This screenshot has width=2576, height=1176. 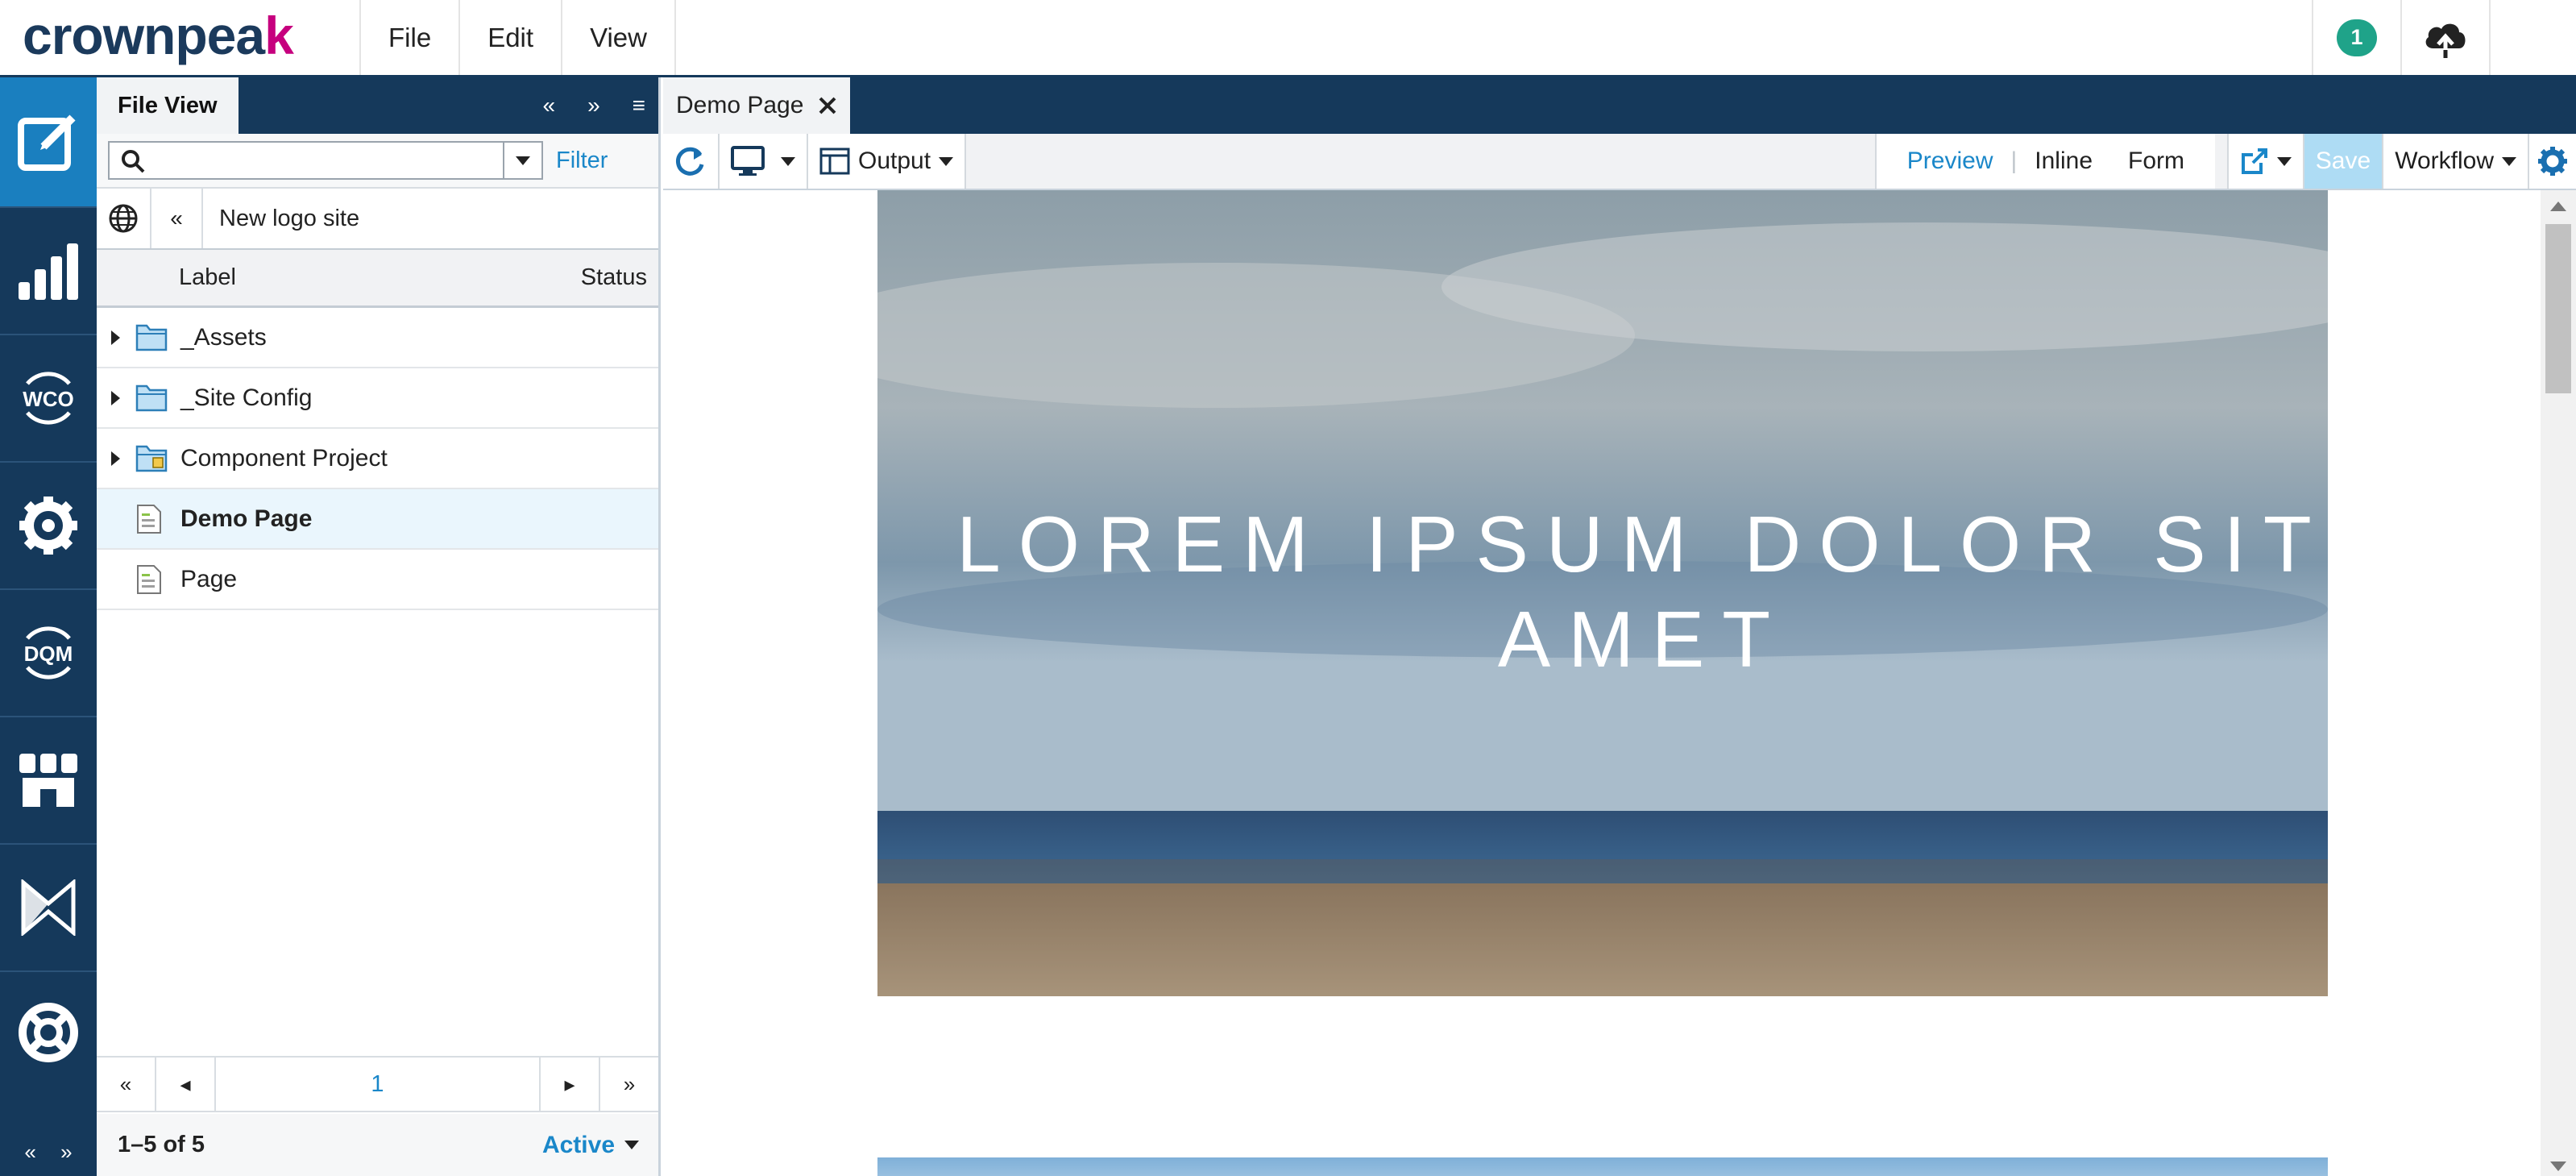 I want to click on notification-badge: 1, so click(x=2357, y=37).